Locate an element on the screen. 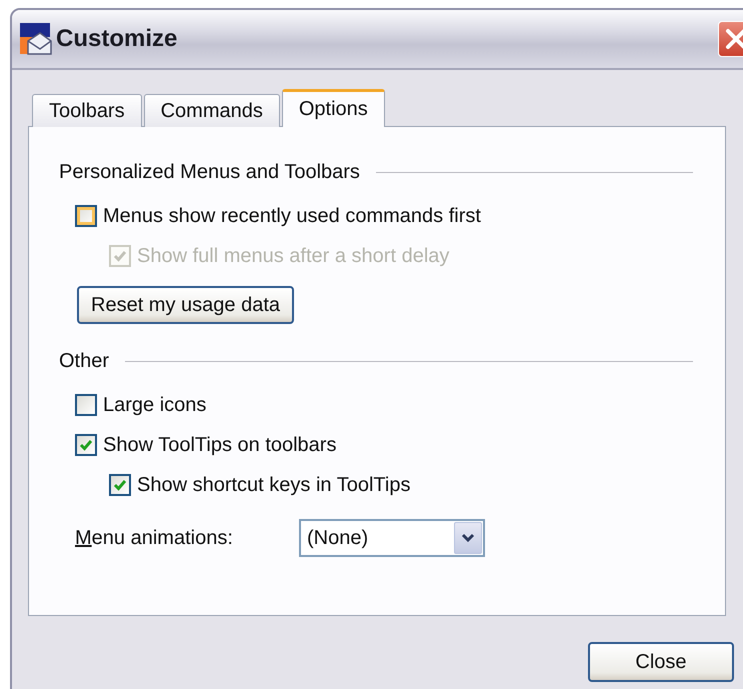 The width and height of the screenshot is (743, 689). reset-button: Reset my usage data is located at coordinates (185, 305).